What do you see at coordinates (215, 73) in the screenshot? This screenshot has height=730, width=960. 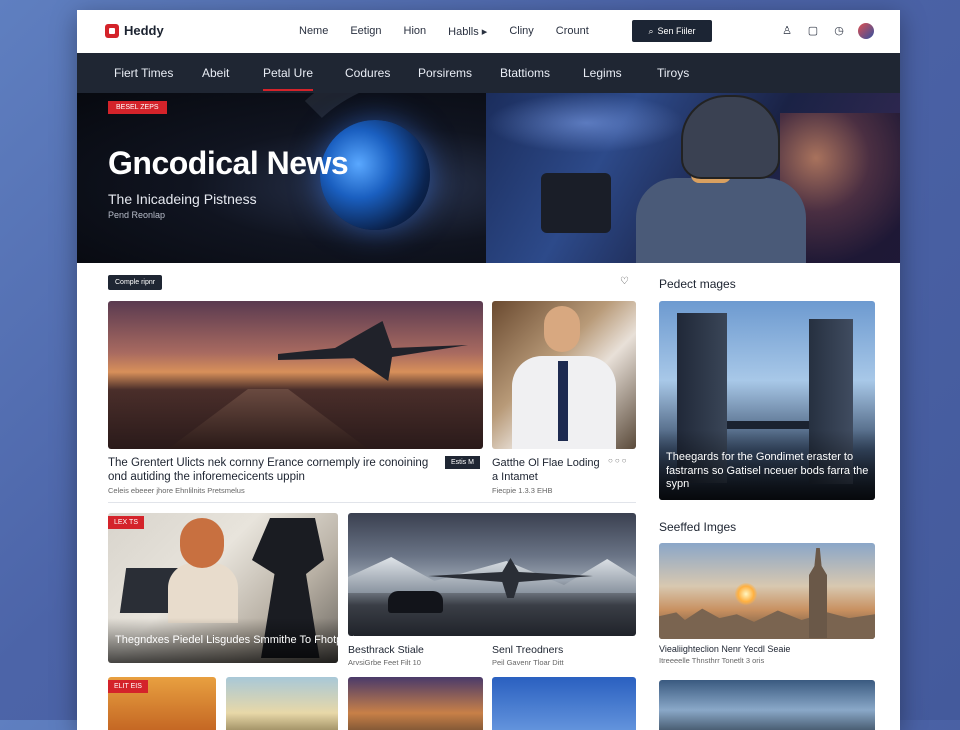 I see `nav-item: Abeit` at bounding box center [215, 73].